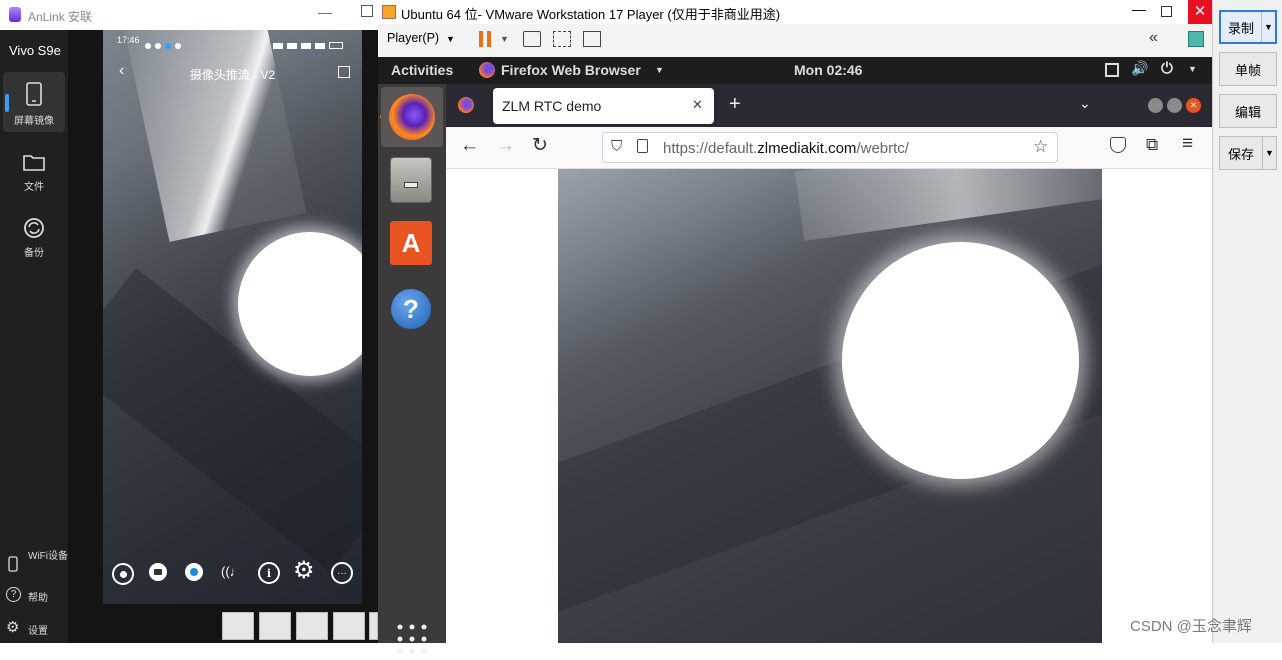 This screenshot has width=1282, height=660. I want to click on sidebar-item-settings: ⚙ 设置, so click(37, 629).